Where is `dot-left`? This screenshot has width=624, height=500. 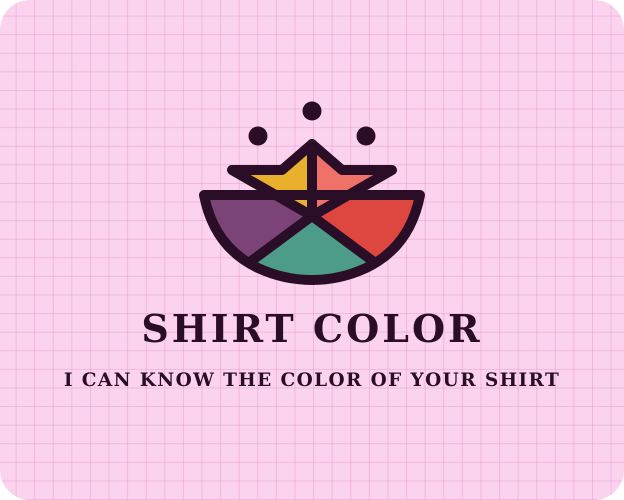
dot-left is located at coordinates (258, 136).